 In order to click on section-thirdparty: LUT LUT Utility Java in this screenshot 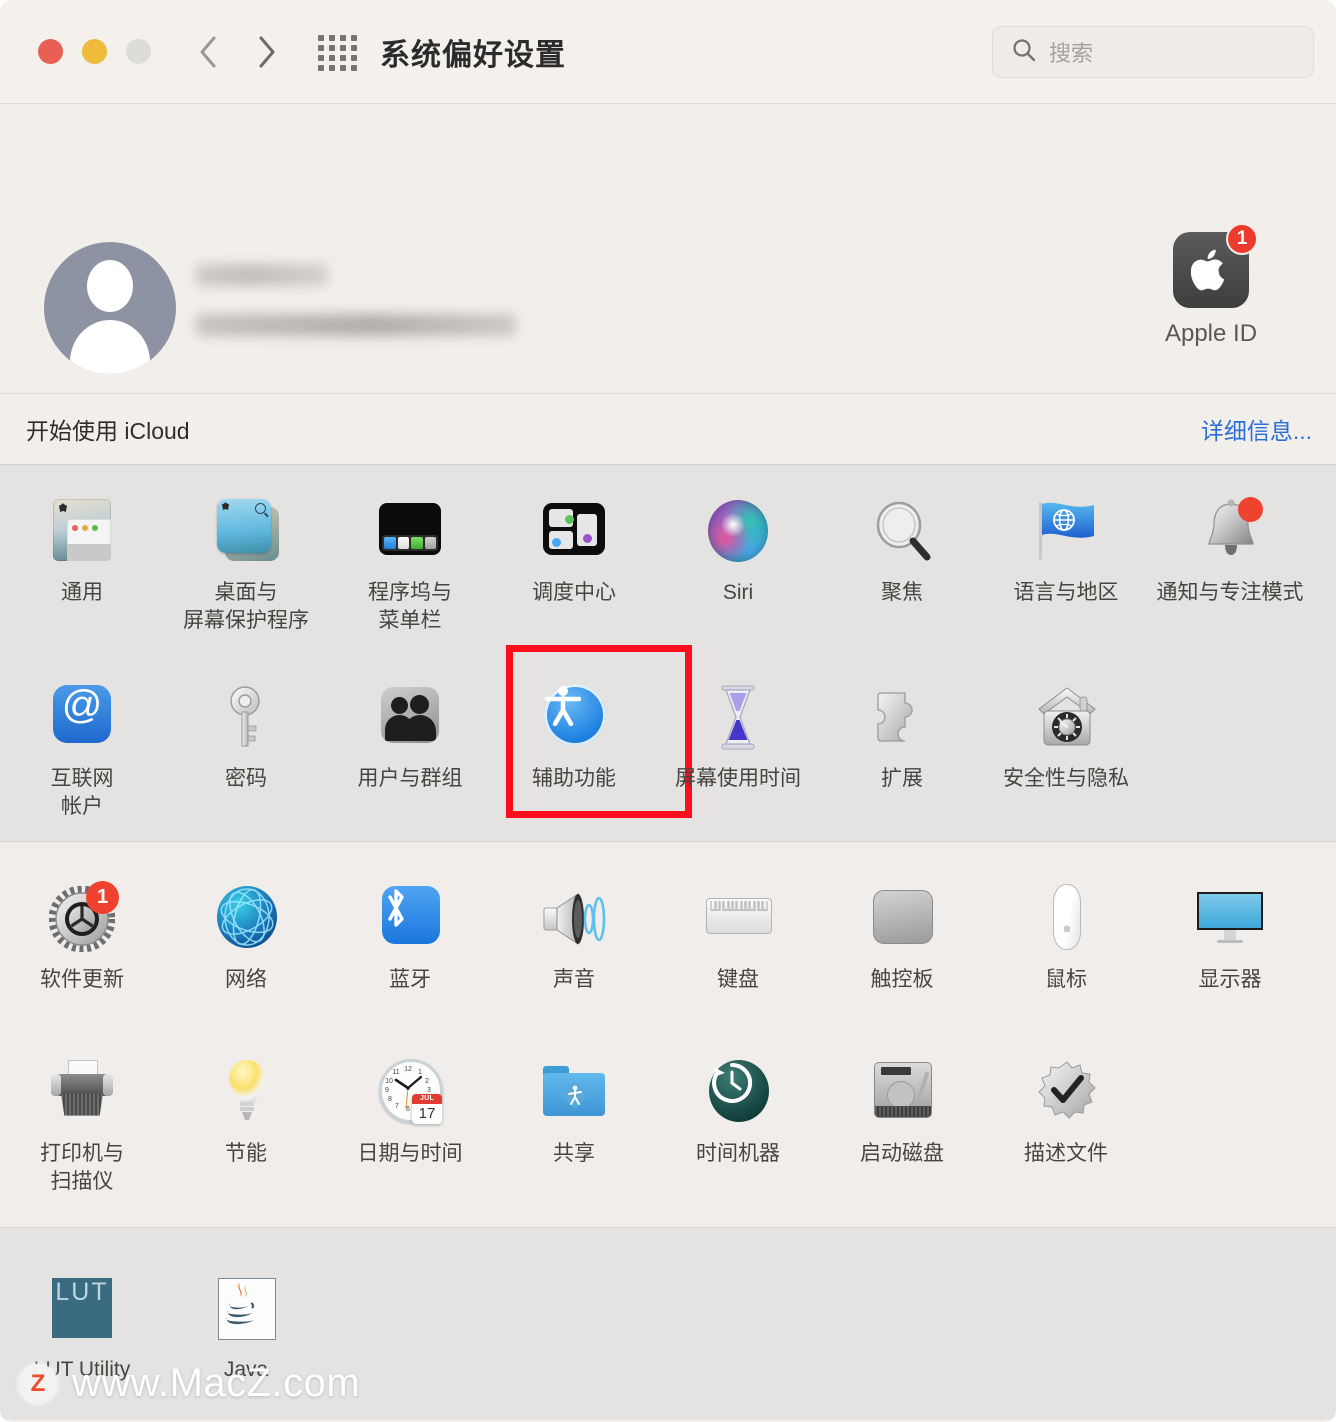, I will do `click(668, 1324)`.